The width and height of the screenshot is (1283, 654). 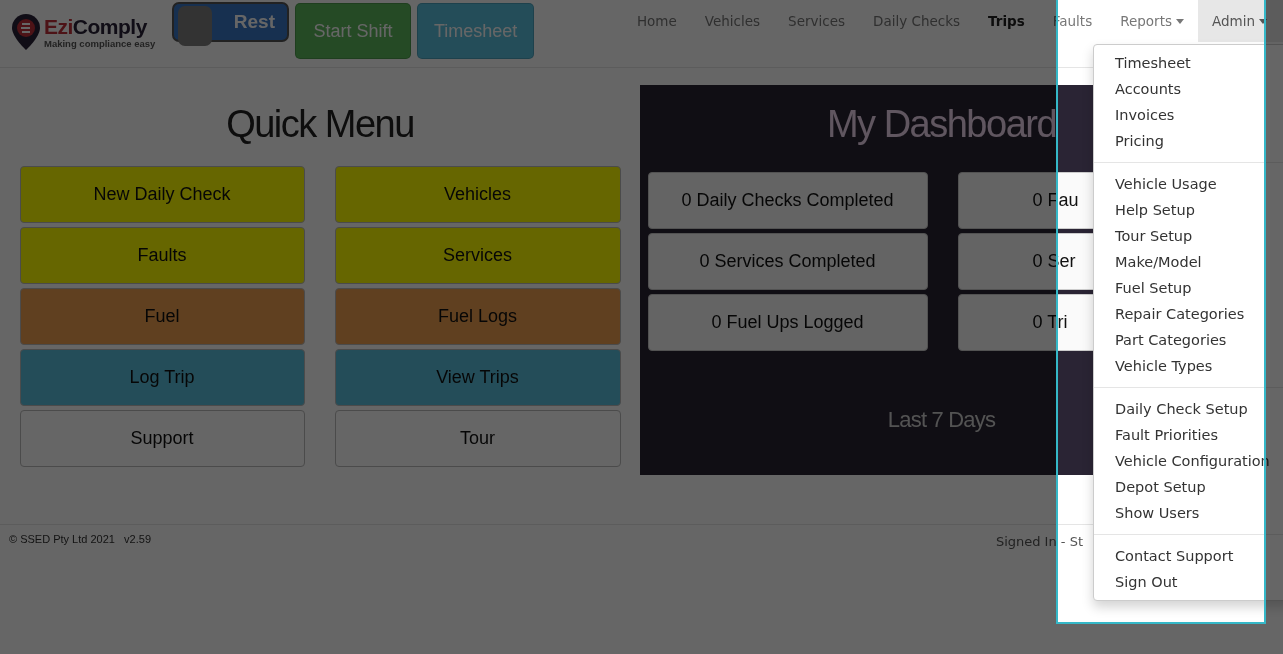 I want to click on quick-menu-button: New Daily Check, so click(x=162, y=194).